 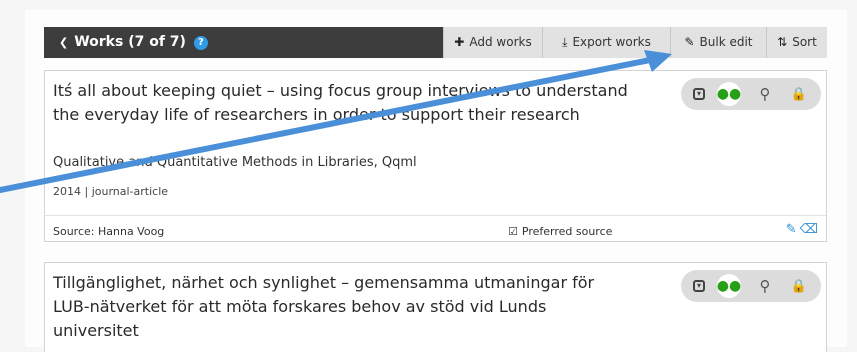 I want to click on work-source: Source: Hanna Voog, so click(x=109, y=231).